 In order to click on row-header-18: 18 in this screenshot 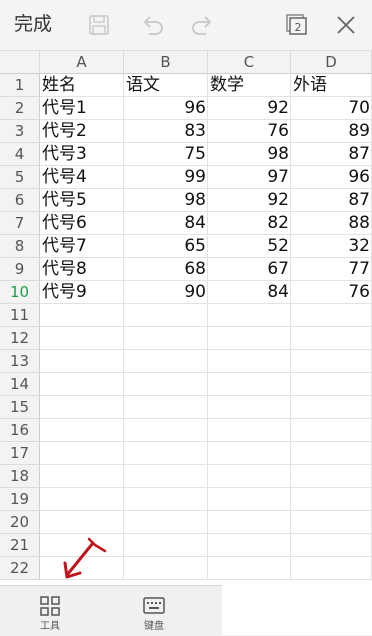, I will do `click(20, 476)`.